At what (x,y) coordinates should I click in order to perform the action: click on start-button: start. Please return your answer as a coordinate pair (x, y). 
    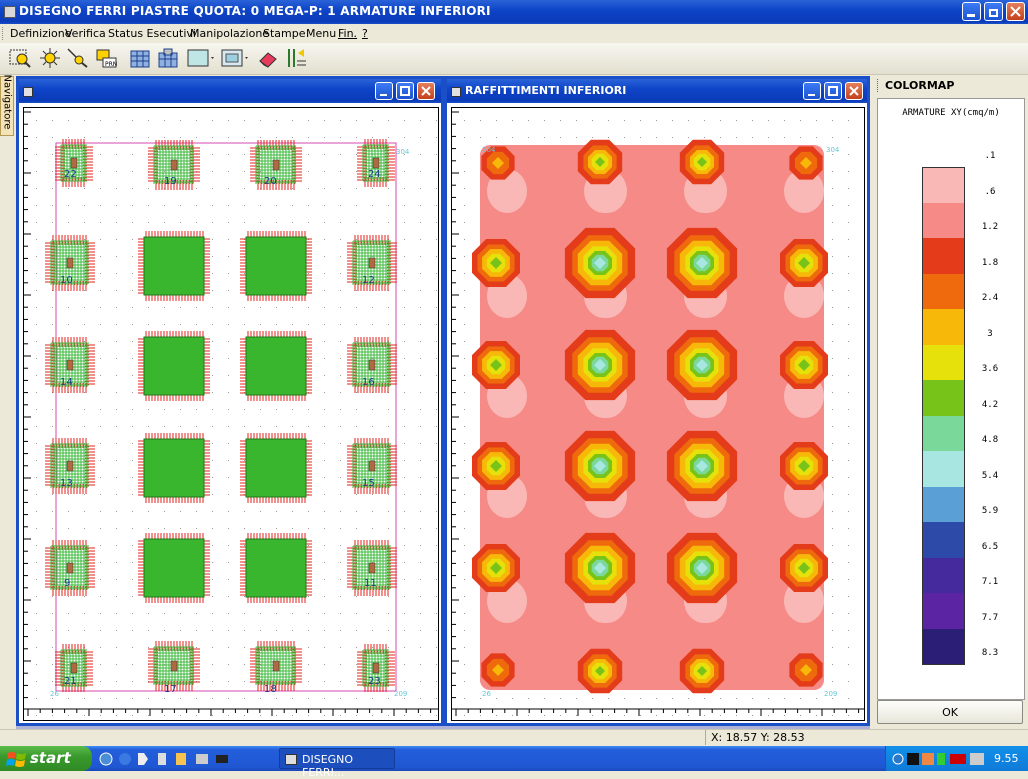
    Looking at the image, I should click on (46, 758).